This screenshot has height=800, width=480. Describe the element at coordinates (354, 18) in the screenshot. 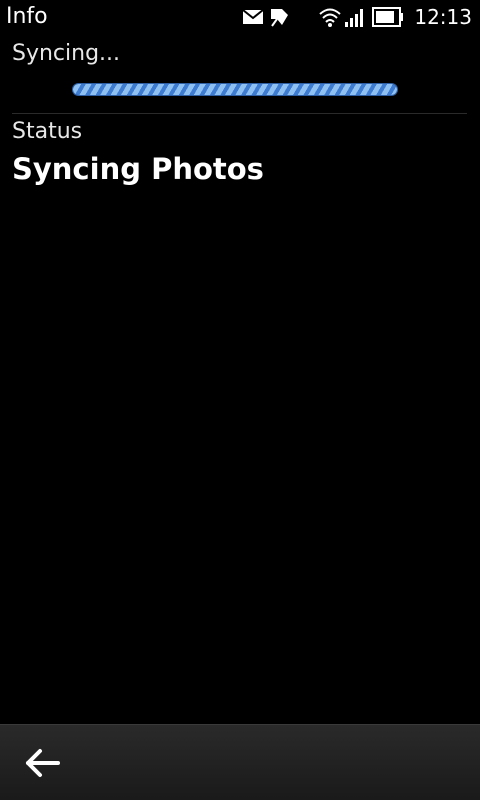

I see `signal-icon` at that location.